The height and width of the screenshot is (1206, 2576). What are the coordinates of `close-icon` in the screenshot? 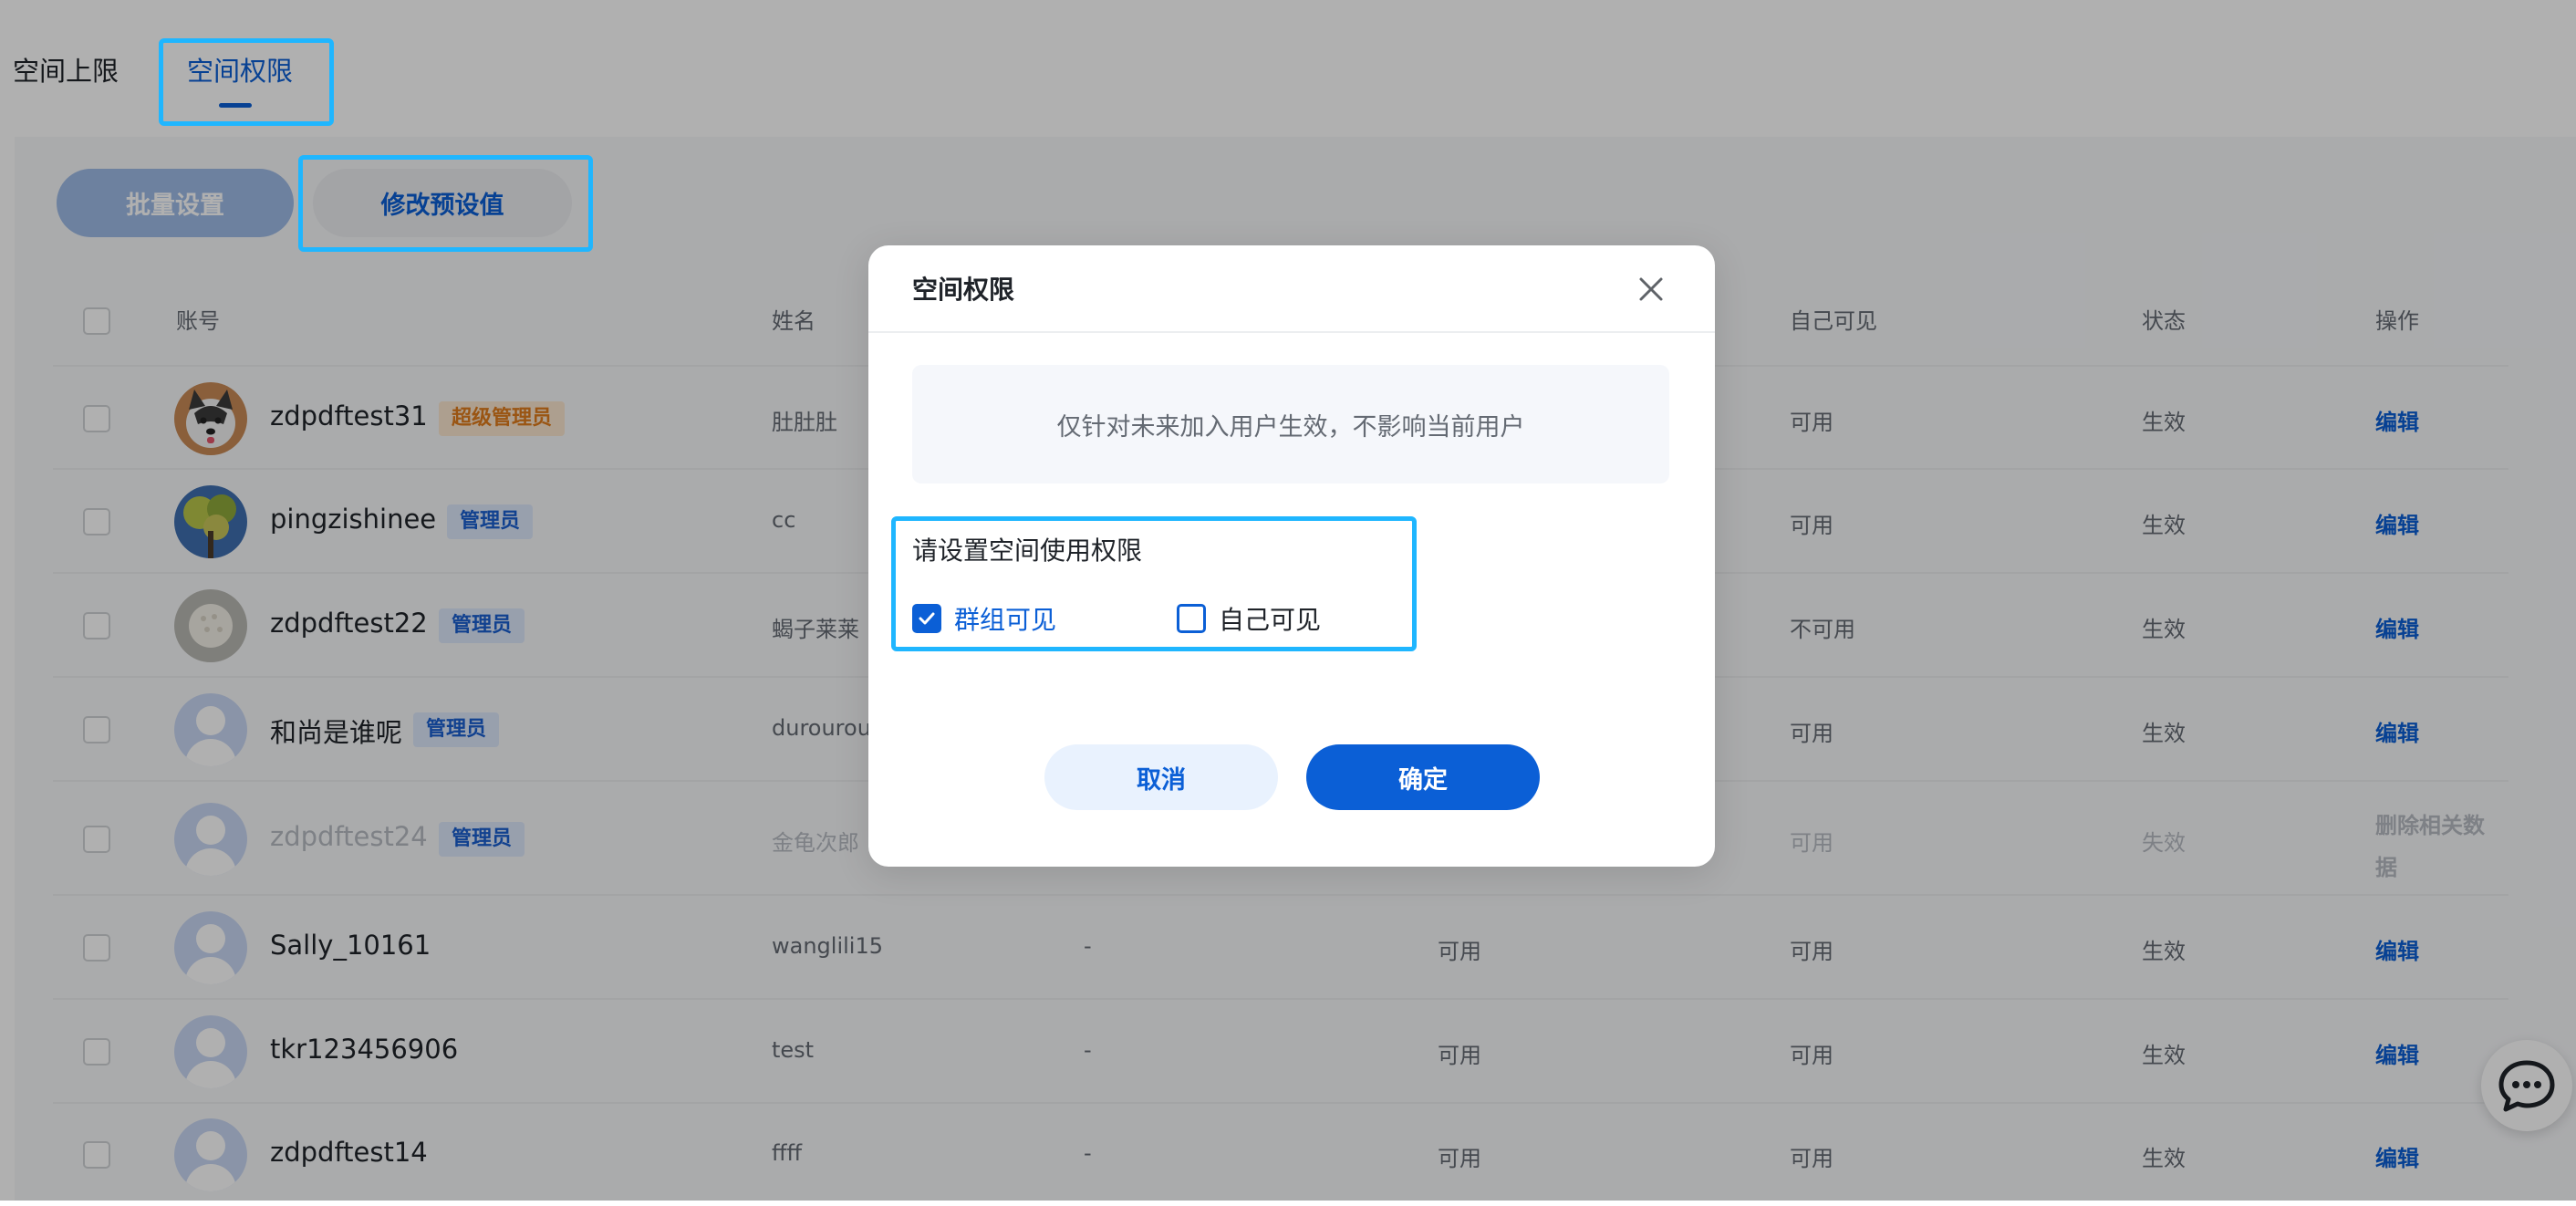 It's located at (1651, 289).